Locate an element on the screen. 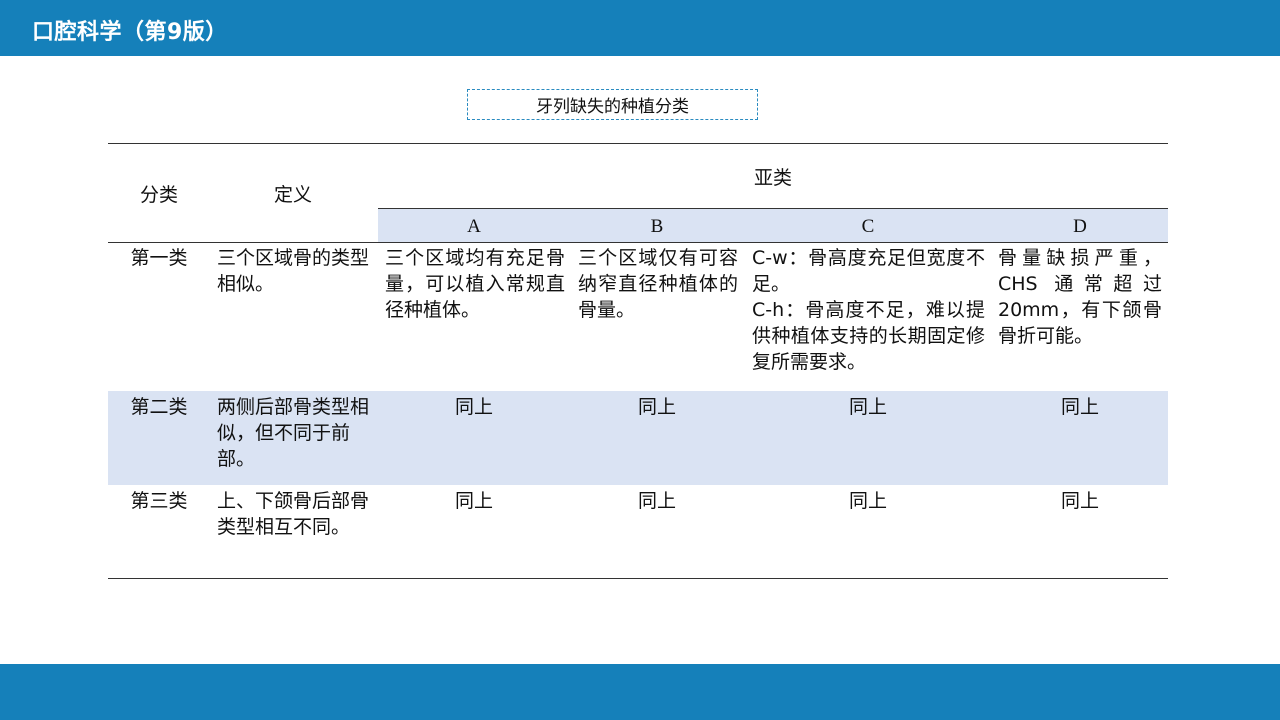 This screenshot has height=720, width=1280. row-definition: 两侧后部骨类型相似，但不同于前部。 is located at coordinates (293, 433).